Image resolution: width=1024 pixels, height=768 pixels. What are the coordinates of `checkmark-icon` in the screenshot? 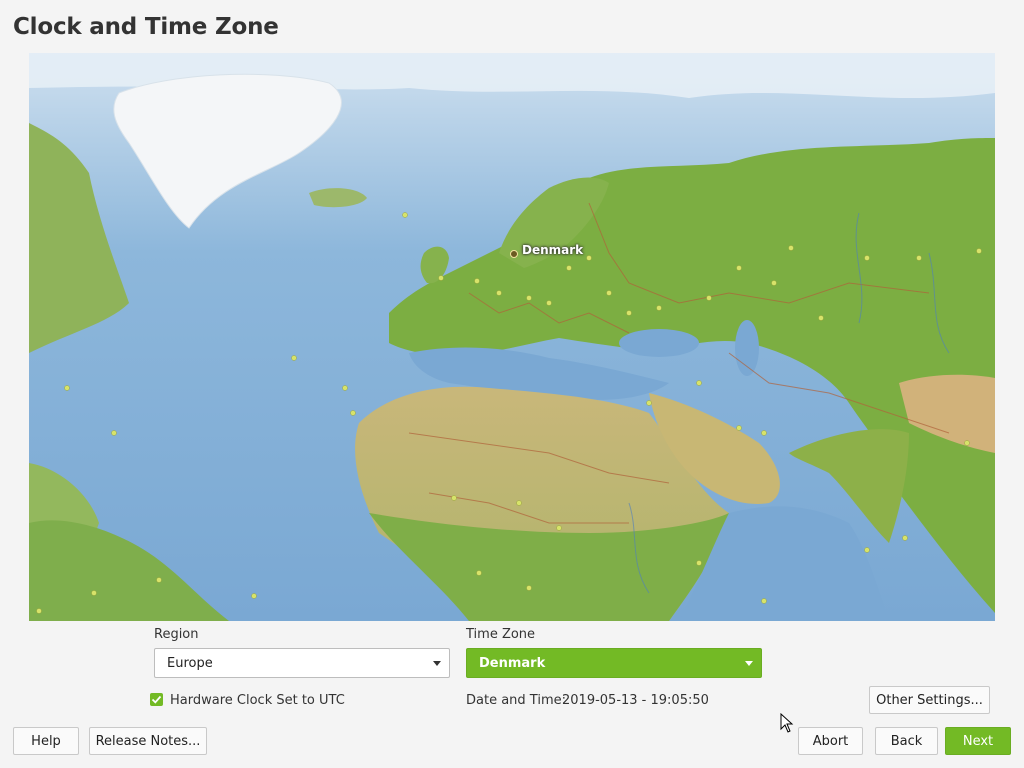 It's located at (156, 699).